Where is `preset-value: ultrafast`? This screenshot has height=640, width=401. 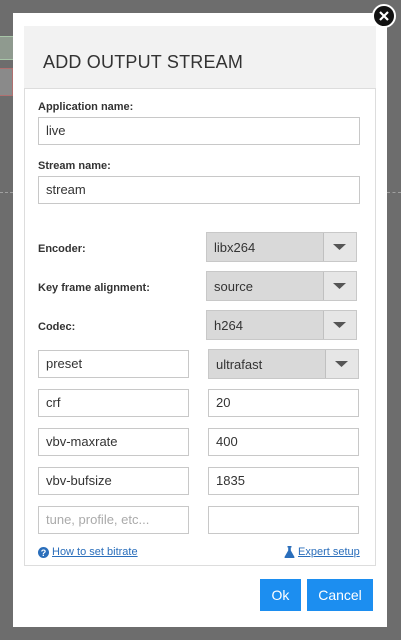 preset-value: ultrafast is located at coordinates (239, 364).